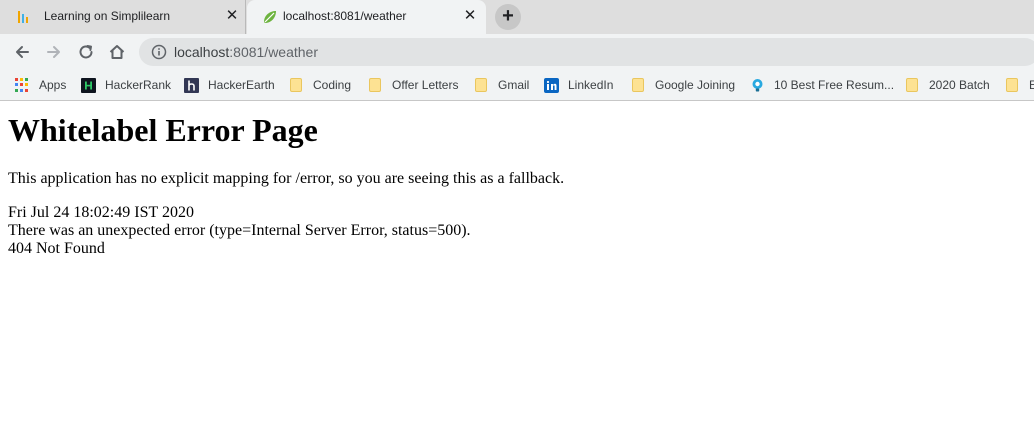  I want to click on bookmark-label: HackerRank, so click(138, 85).